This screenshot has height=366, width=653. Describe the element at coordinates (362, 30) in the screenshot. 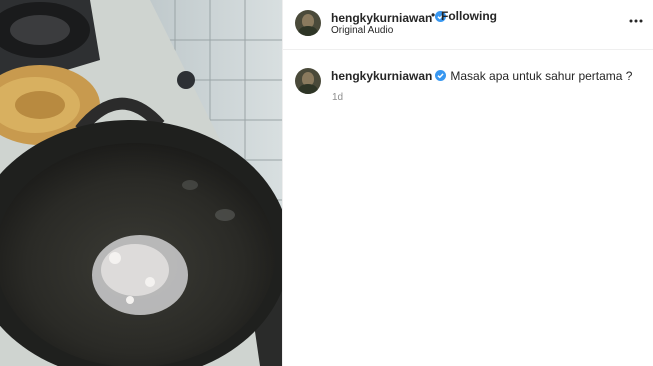

I see `audio-link: Original Audio` at that location.